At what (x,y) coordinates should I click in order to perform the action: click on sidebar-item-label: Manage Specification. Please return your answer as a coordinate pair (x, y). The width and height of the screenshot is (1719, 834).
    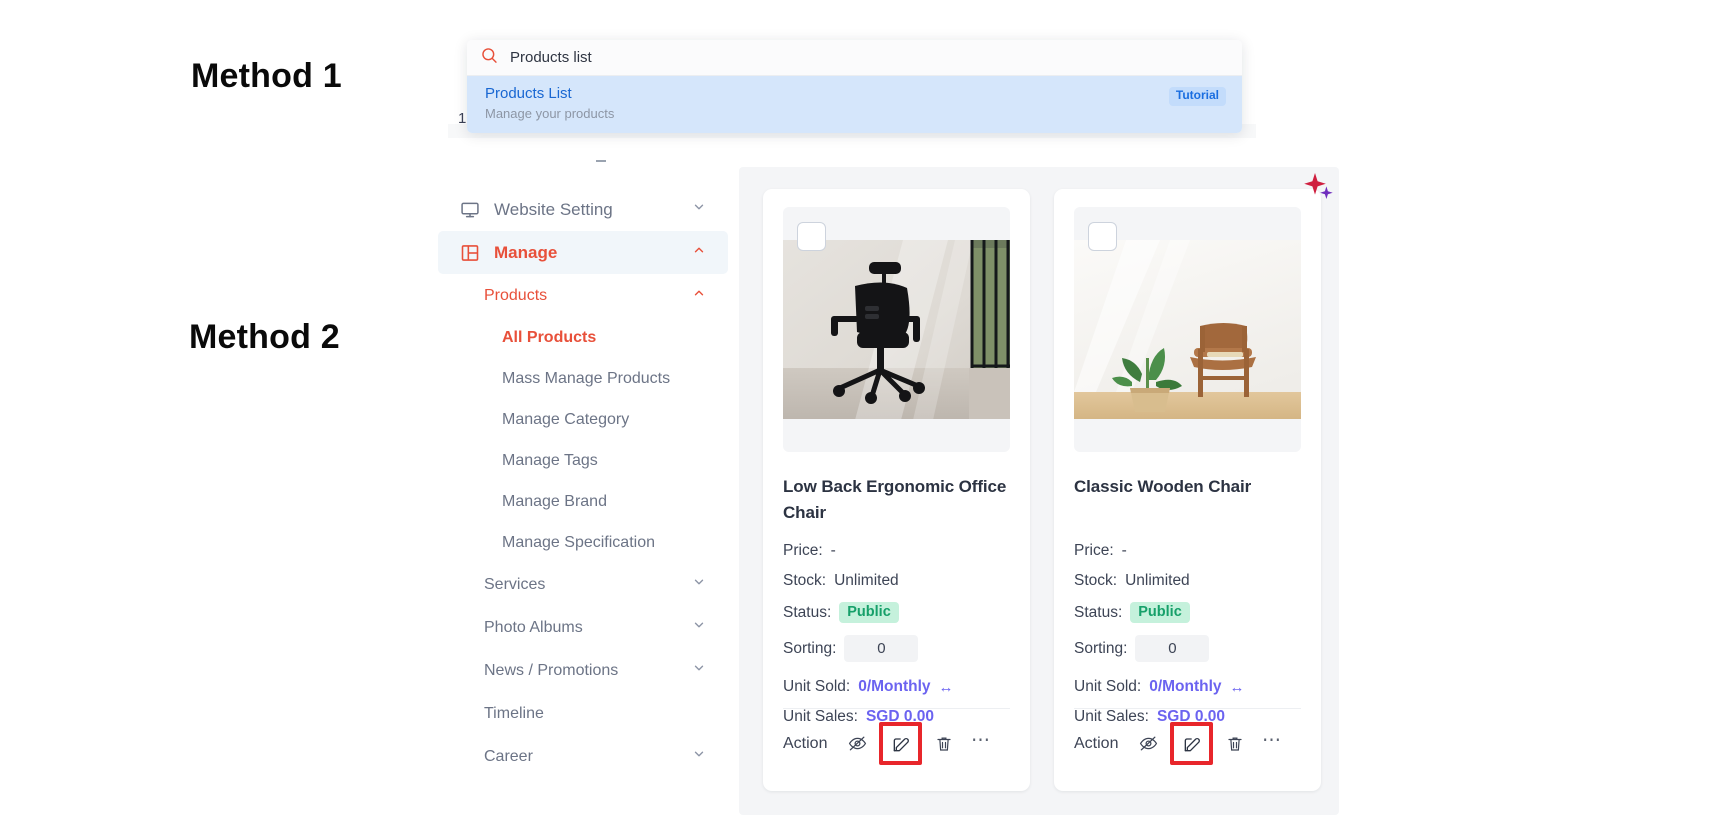
    Looking at the image, I should click on (578, 542).